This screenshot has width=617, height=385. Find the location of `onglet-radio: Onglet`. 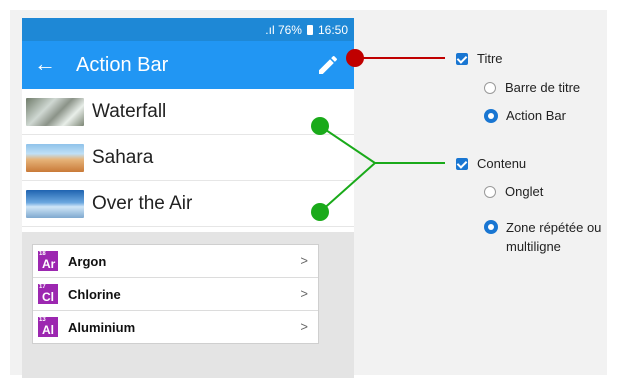

onglet-radio: Onglet is located at coordinates (513, 191).